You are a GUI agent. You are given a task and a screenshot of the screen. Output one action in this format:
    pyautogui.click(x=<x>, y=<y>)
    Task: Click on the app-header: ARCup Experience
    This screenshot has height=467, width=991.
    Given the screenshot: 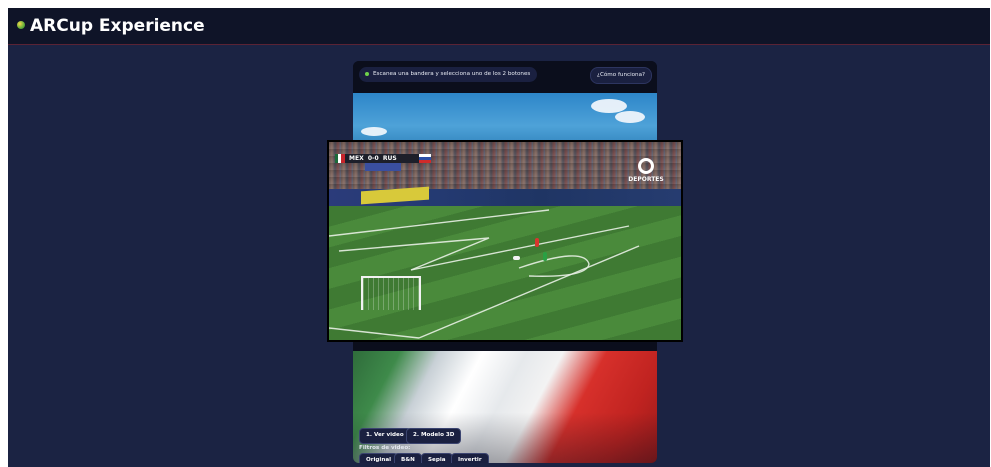 What is the action you would take?
    pyautogui.click(x=499, y=26)
    